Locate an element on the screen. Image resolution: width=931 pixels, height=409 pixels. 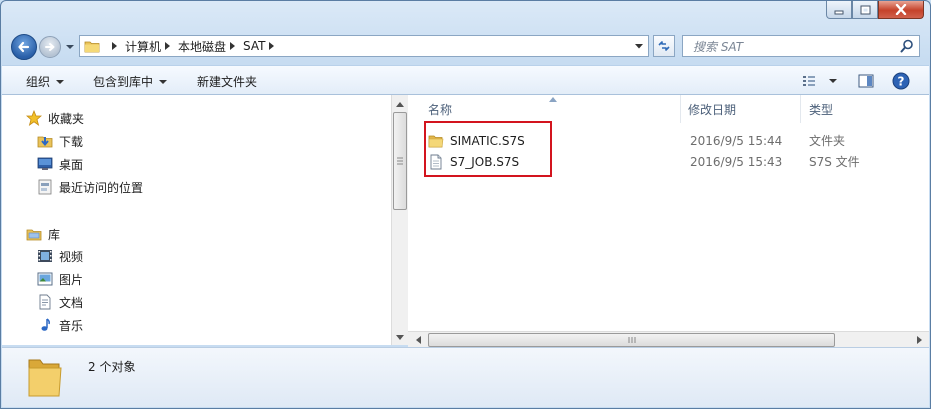
documents-icon is located at coordinates (45, 302).